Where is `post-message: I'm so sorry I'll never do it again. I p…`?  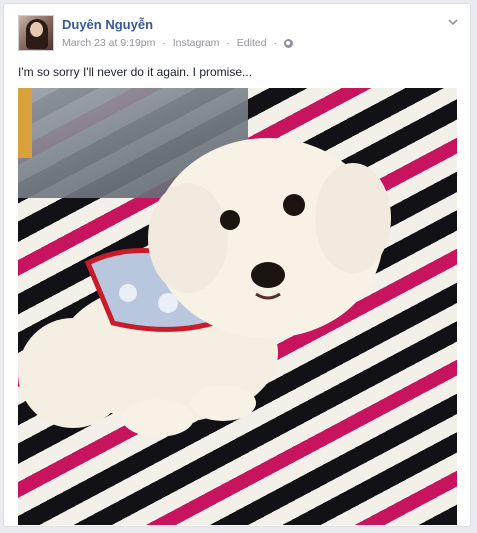
post-message: I'm so sorry I'll never do it again. I p… is located at coordinates (135, 72).